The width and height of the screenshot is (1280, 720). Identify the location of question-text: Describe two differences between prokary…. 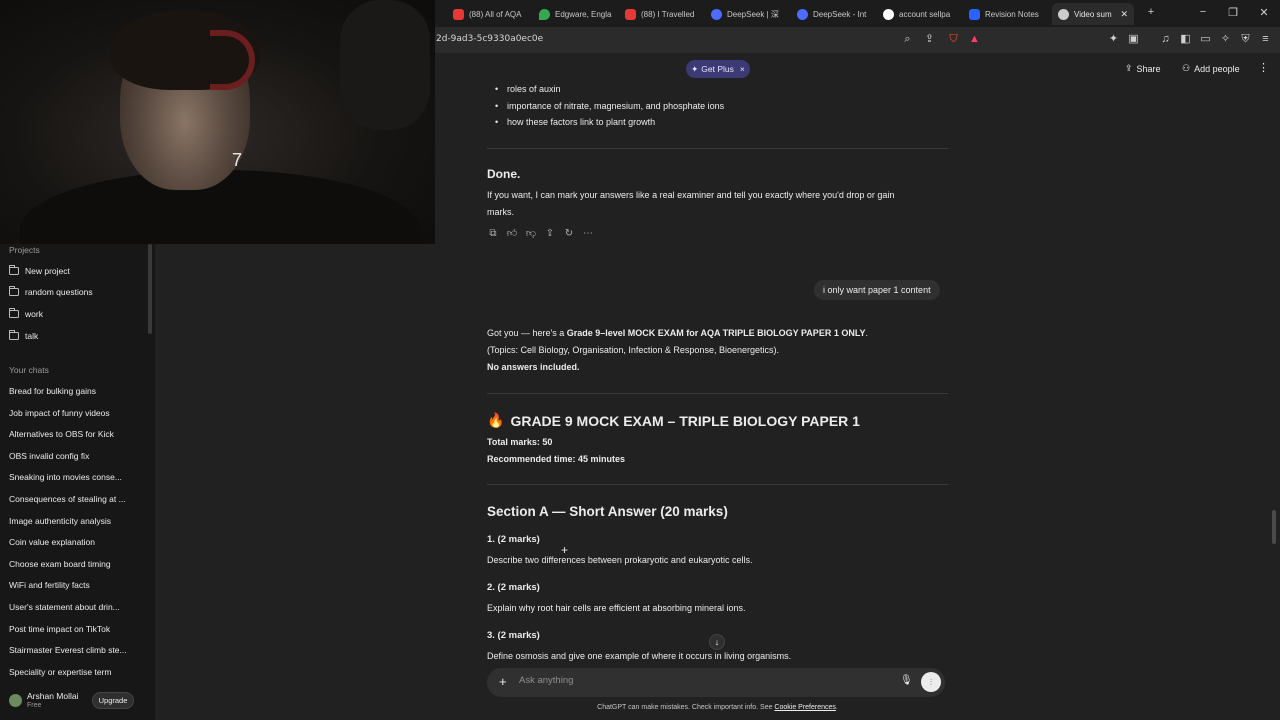
(620, 560).